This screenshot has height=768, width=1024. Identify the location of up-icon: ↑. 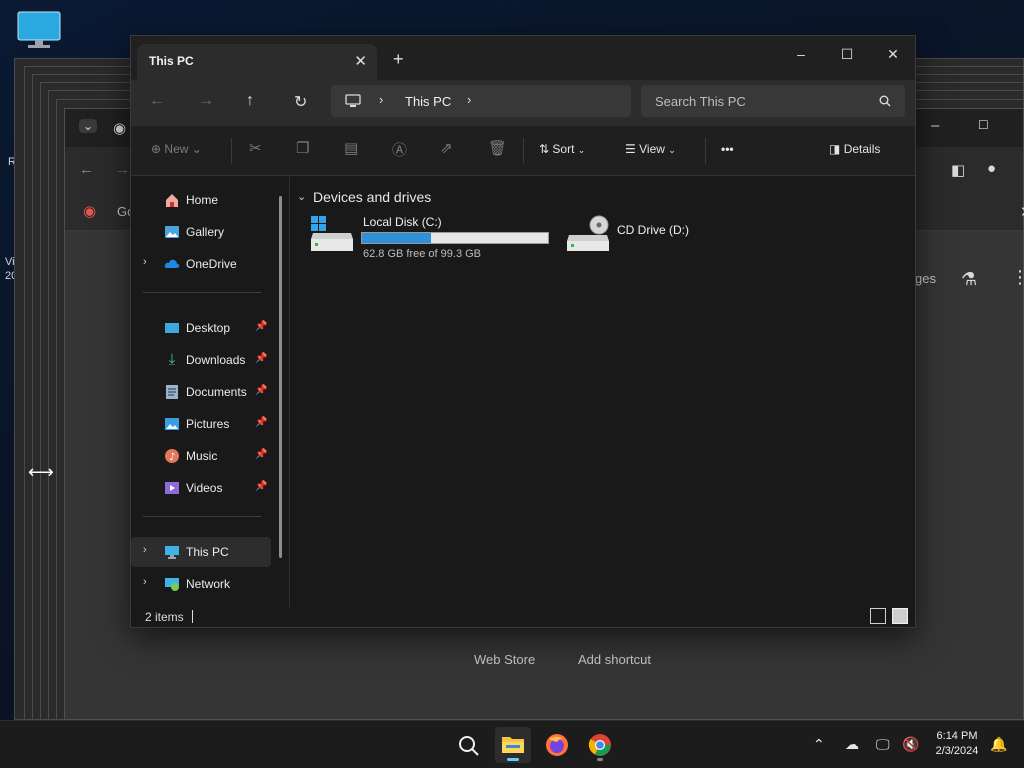
(250, 101).